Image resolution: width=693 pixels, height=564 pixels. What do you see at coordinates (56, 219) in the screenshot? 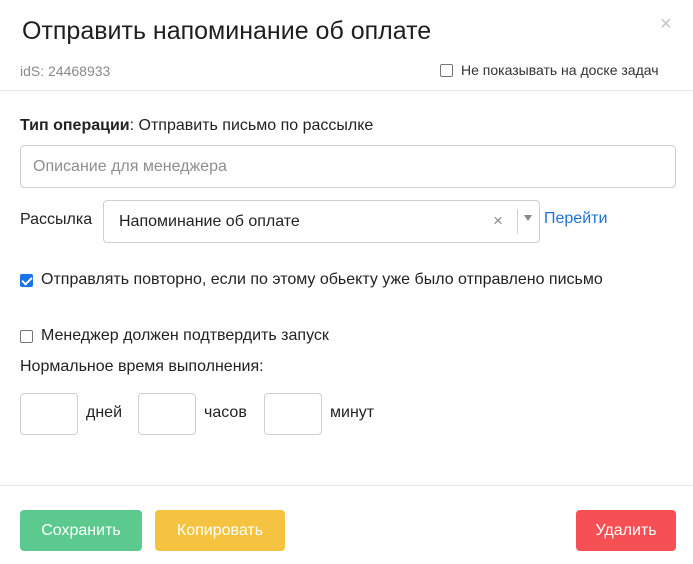
I see `mailing-label: Рассылка` at bounding box center [56, 219].